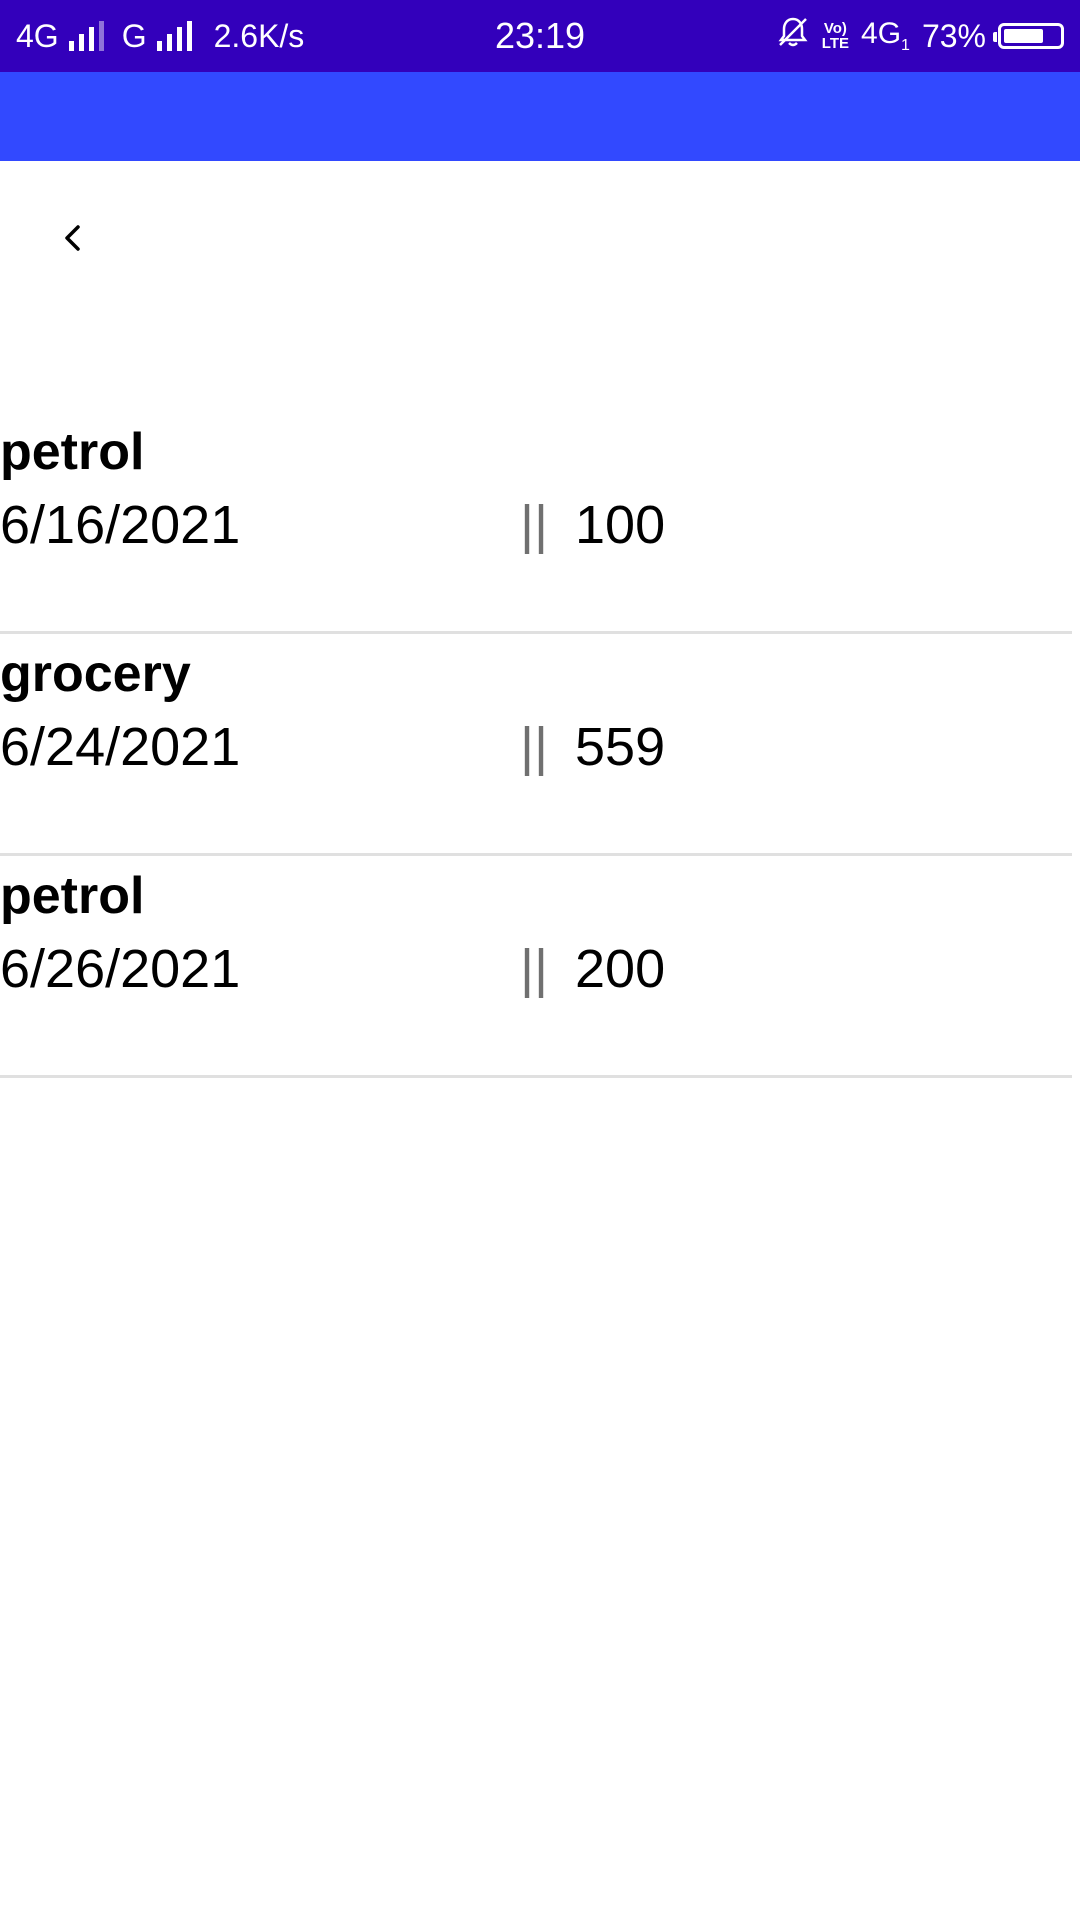 The height and width of the screenshot is (1920, 1080). What do you see at coordinates (1024, 36) in the screenshot?
I see `battery-fill` at bounding box center [1024, 36].